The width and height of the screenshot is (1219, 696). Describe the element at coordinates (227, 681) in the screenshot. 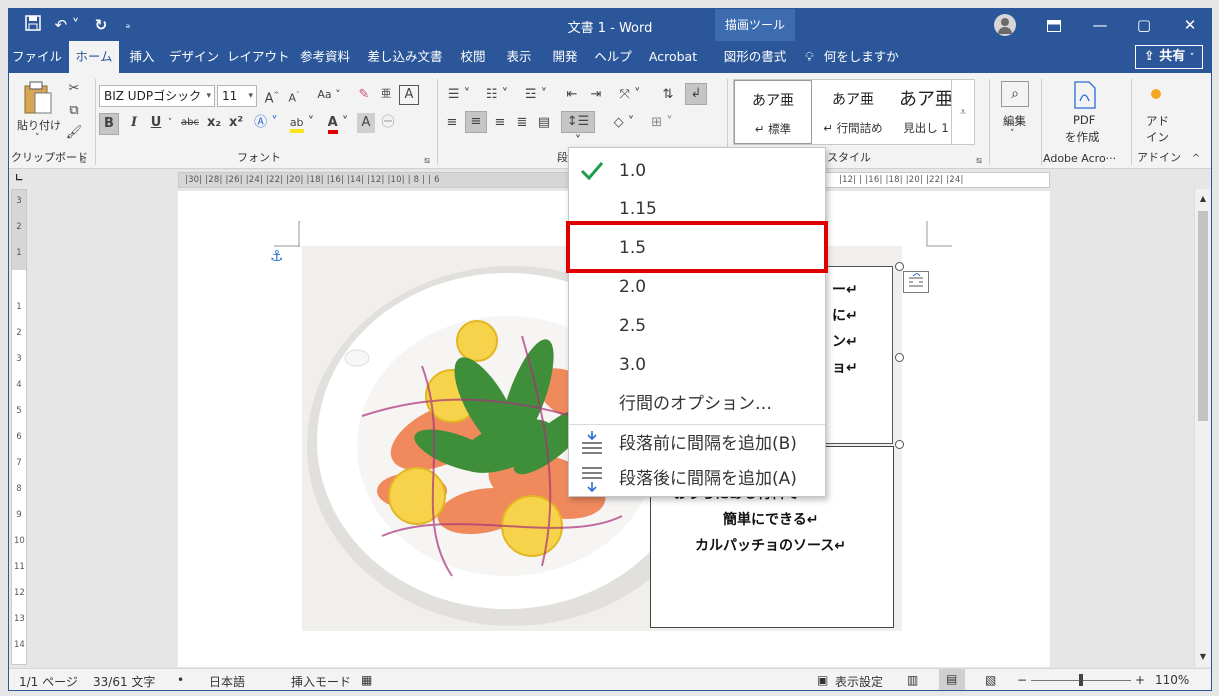

I see `language: 日本語` at that location.